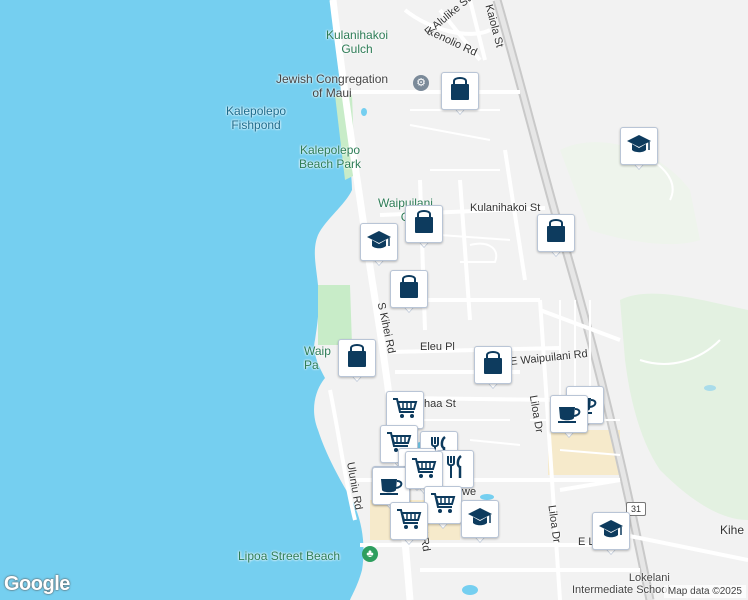 This screenshot has width=748, height=600. Describe the element at coordinates (704, 591) in the screenshot. I see `map-attribution: Map data ©2025` at that location.